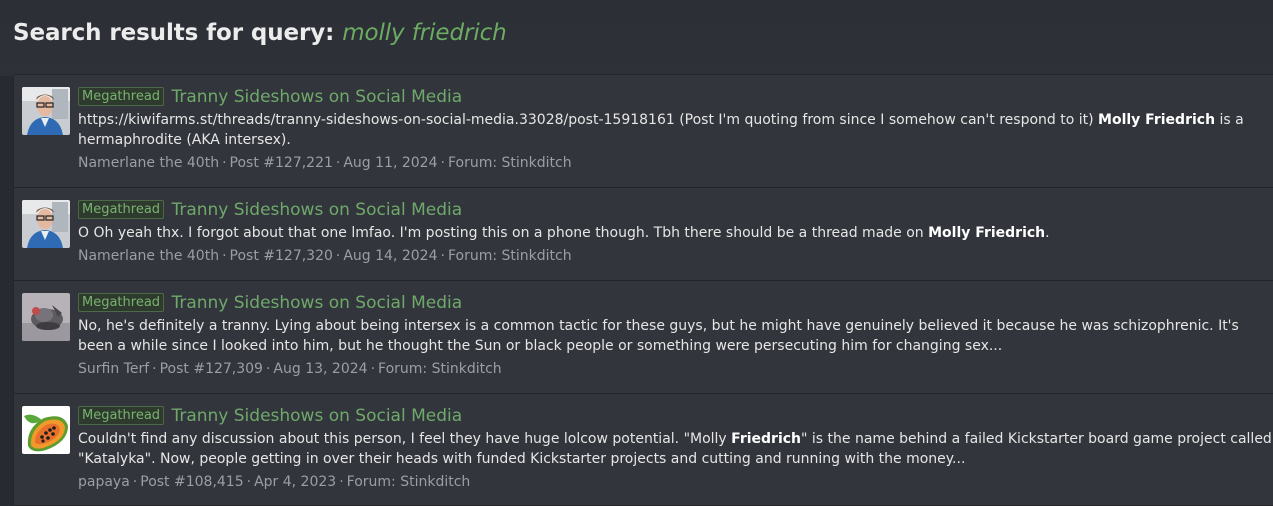 This screenshot has width=1273, height=506. Describe the element at coordinates (390, 163) in the screenshot. I see `post-date: Aug 11, 2024` at that location.